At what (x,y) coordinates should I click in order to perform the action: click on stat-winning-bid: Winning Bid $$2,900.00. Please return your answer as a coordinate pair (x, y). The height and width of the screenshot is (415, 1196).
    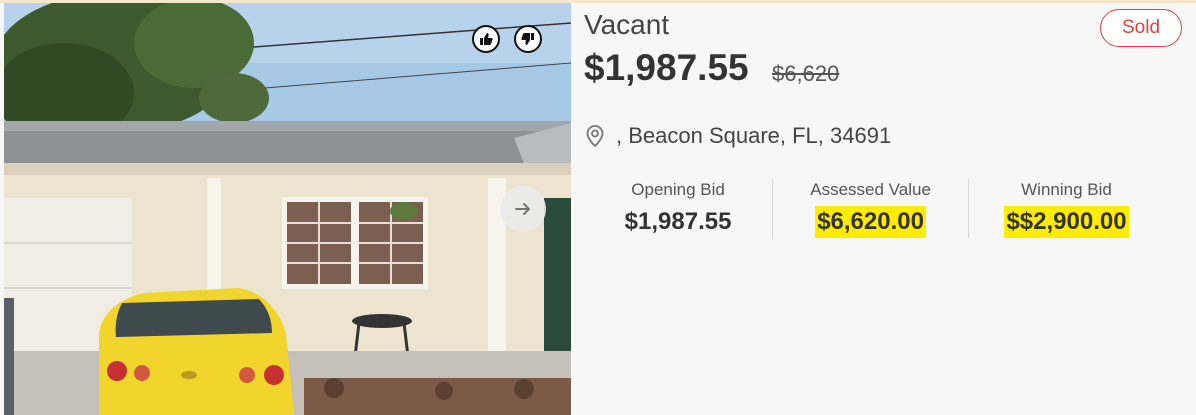
    Looking at the image, I should click on (1066, 208).